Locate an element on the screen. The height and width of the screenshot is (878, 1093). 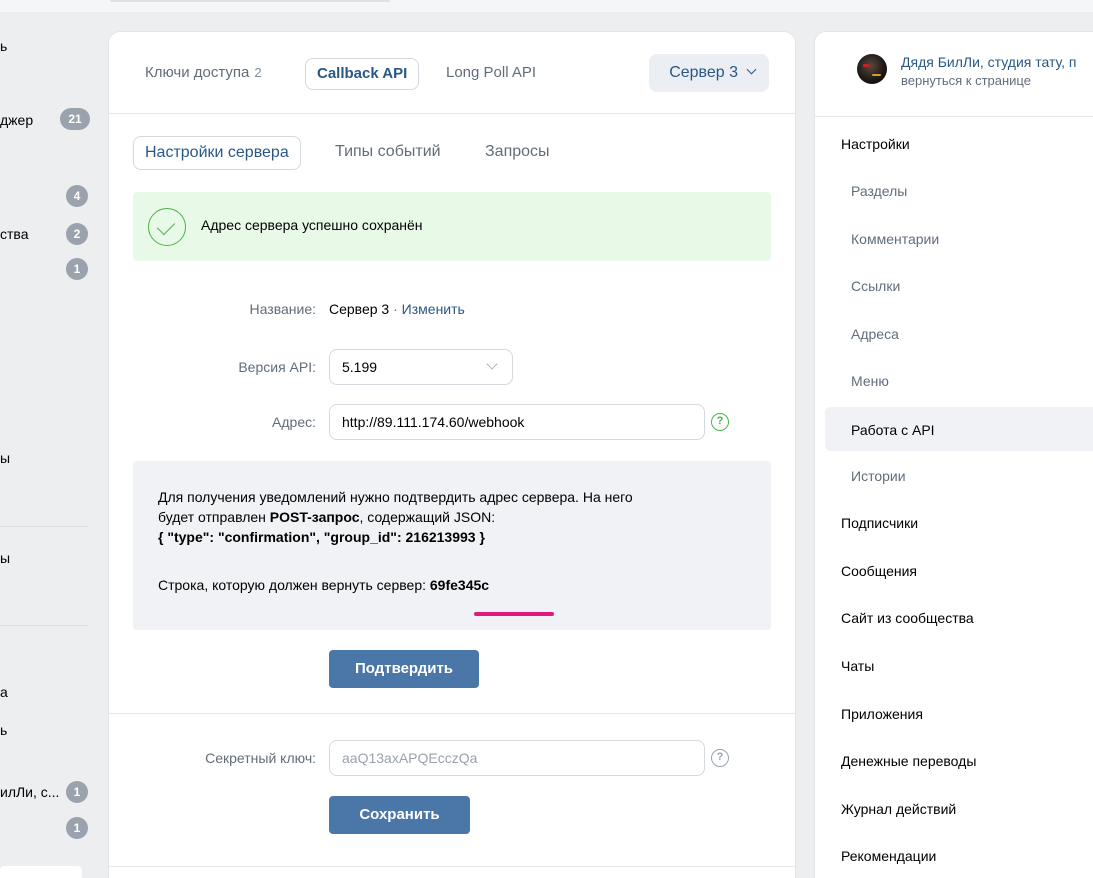
tab-long-poll-api: Long Poll API is located at coordinates (491, 74).